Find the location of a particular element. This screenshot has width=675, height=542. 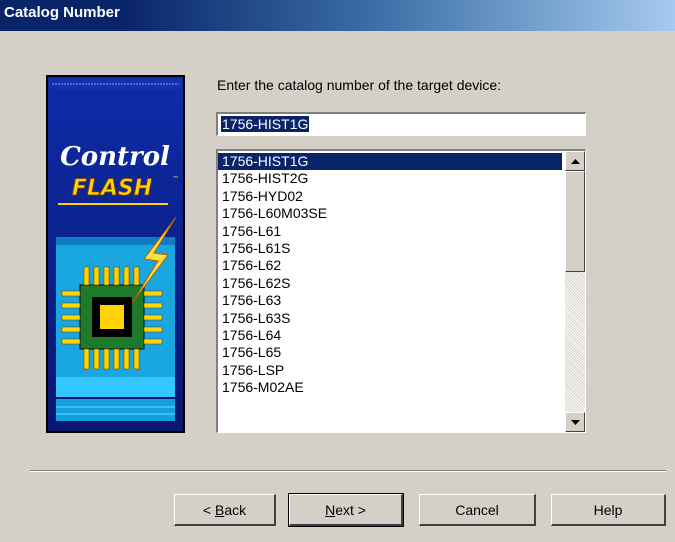

list-item: 1756-L61 is located at coordinates (390, 231).